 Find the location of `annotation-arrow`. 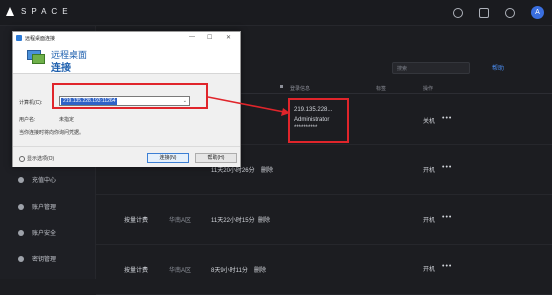

annotation-arrow is located at coordinates (248, 106).